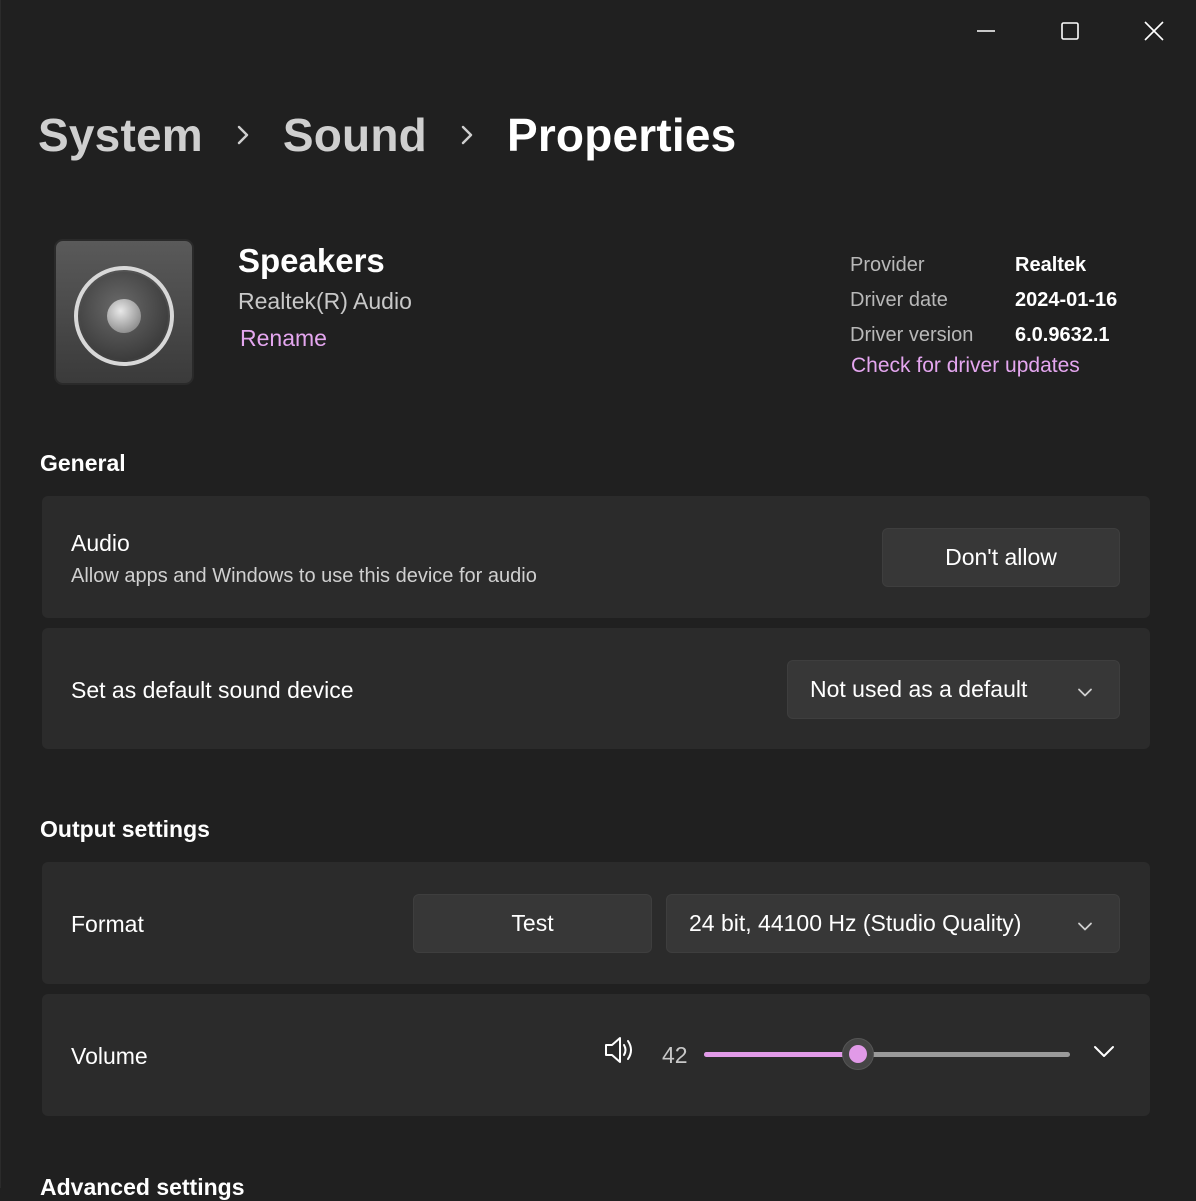 This screenshot has width=1196, height=1201. Describe the element at coordinates (124, 312) in the screenshot. I see `speaker-icon` at that location.